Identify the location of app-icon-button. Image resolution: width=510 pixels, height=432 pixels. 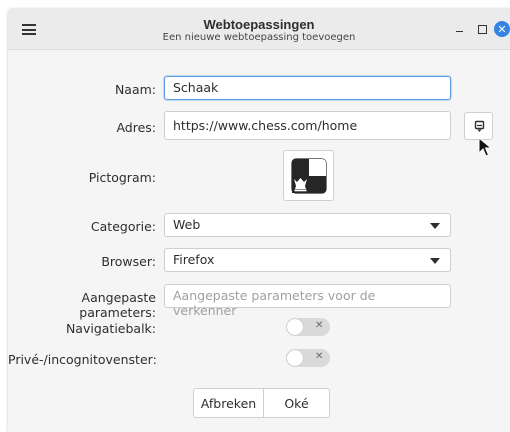
(308, 175).